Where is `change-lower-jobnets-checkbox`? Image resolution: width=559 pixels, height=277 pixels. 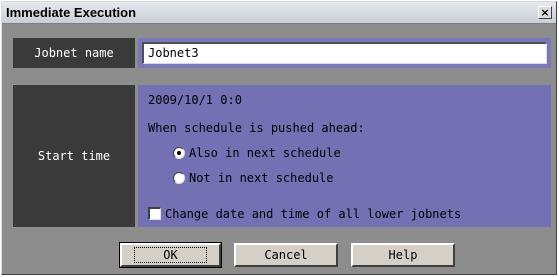
change-lower-jobnets-checkbox is located at coordinates (154, 213).